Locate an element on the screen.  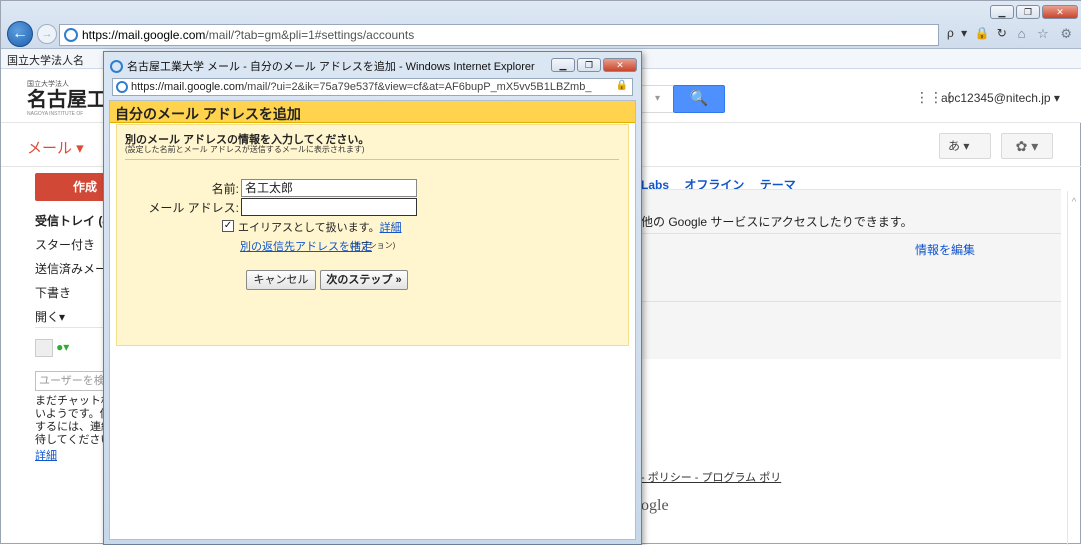
popup-minimize-button: ▁ is located at coordinates (563, 65).